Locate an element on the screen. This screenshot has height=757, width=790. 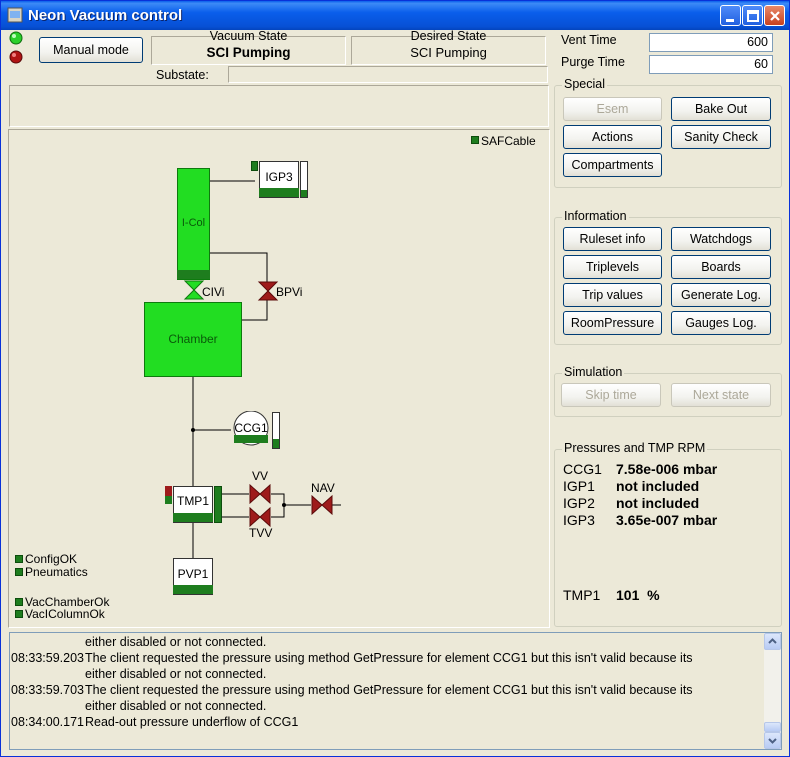
scroll-up-button is located at coordinates (772, 641).